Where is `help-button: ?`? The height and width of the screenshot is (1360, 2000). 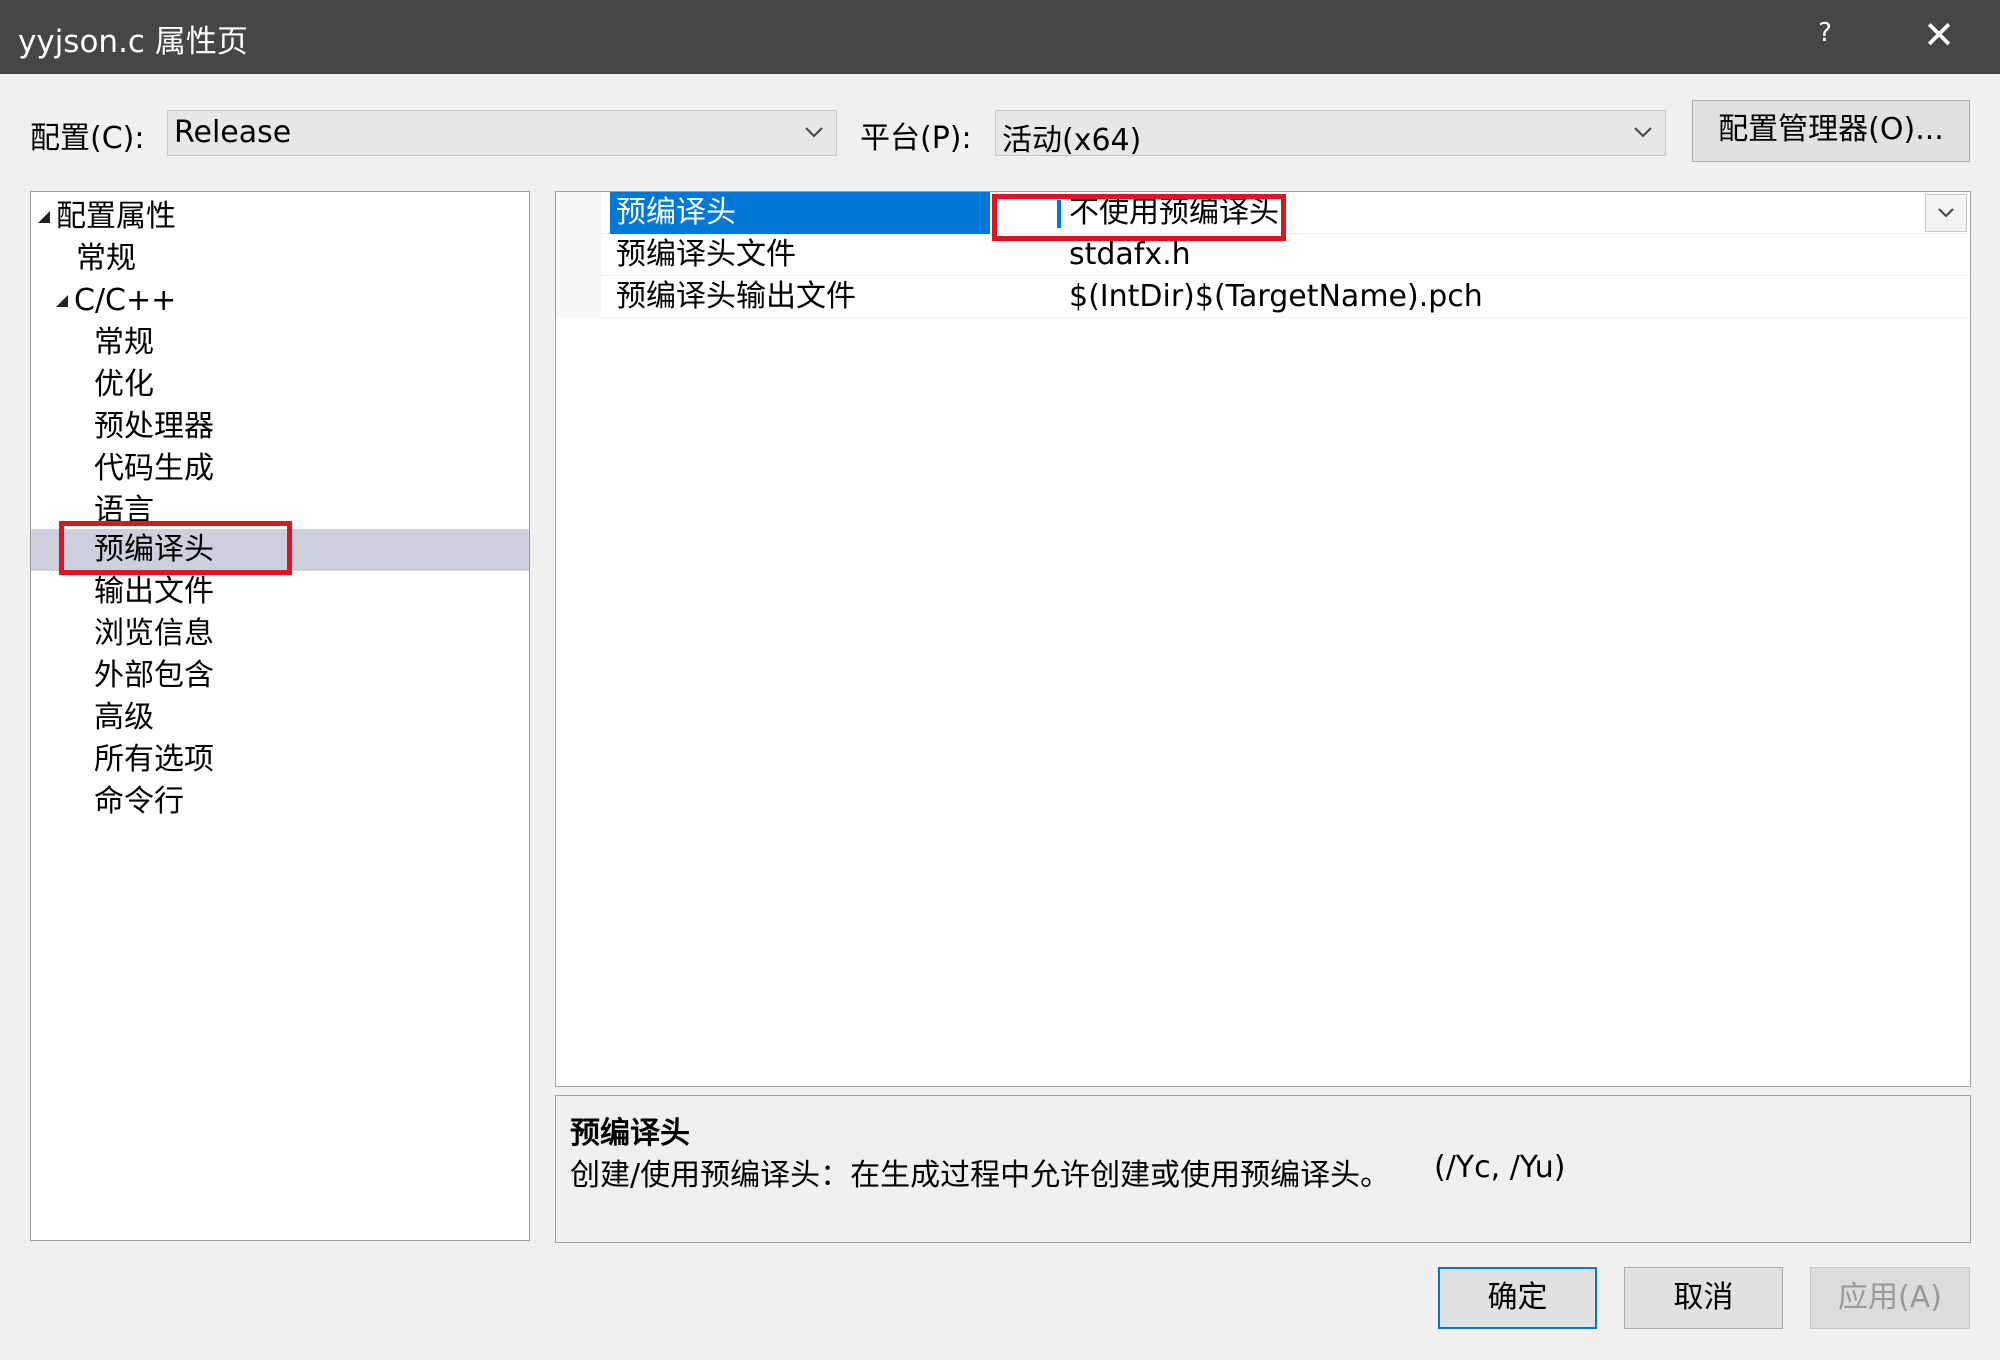 help-button: ? is located at coordinates (1825, 33).